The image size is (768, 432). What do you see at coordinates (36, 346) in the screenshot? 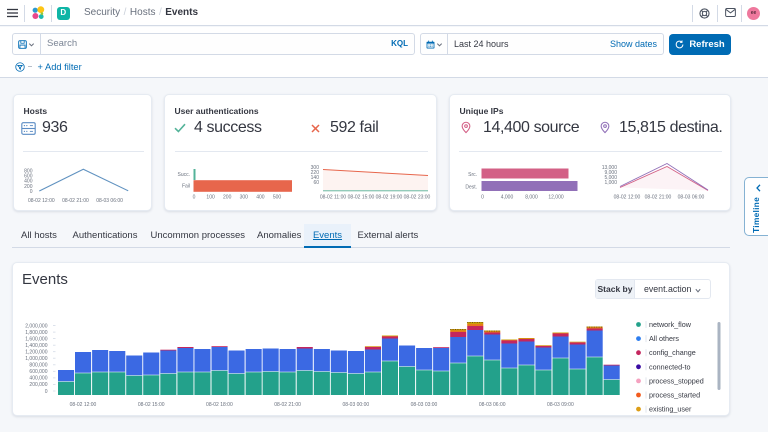
I see `svg-text: 1,400,000` at bounding box center [36, 346].